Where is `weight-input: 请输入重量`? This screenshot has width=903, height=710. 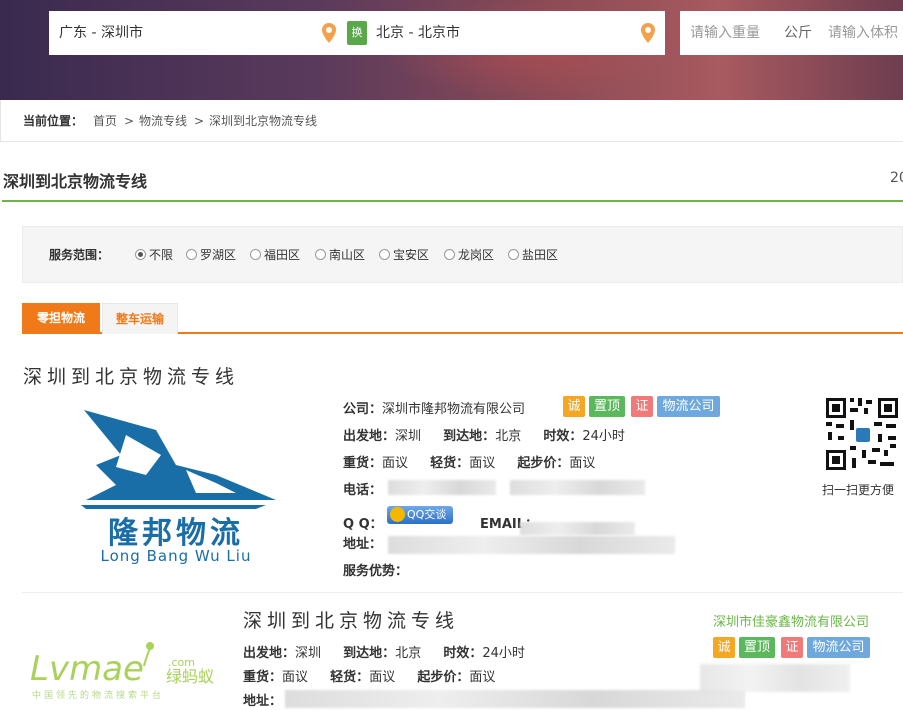 weight-input: 请输入重量 is located at coordinates (725, 33).